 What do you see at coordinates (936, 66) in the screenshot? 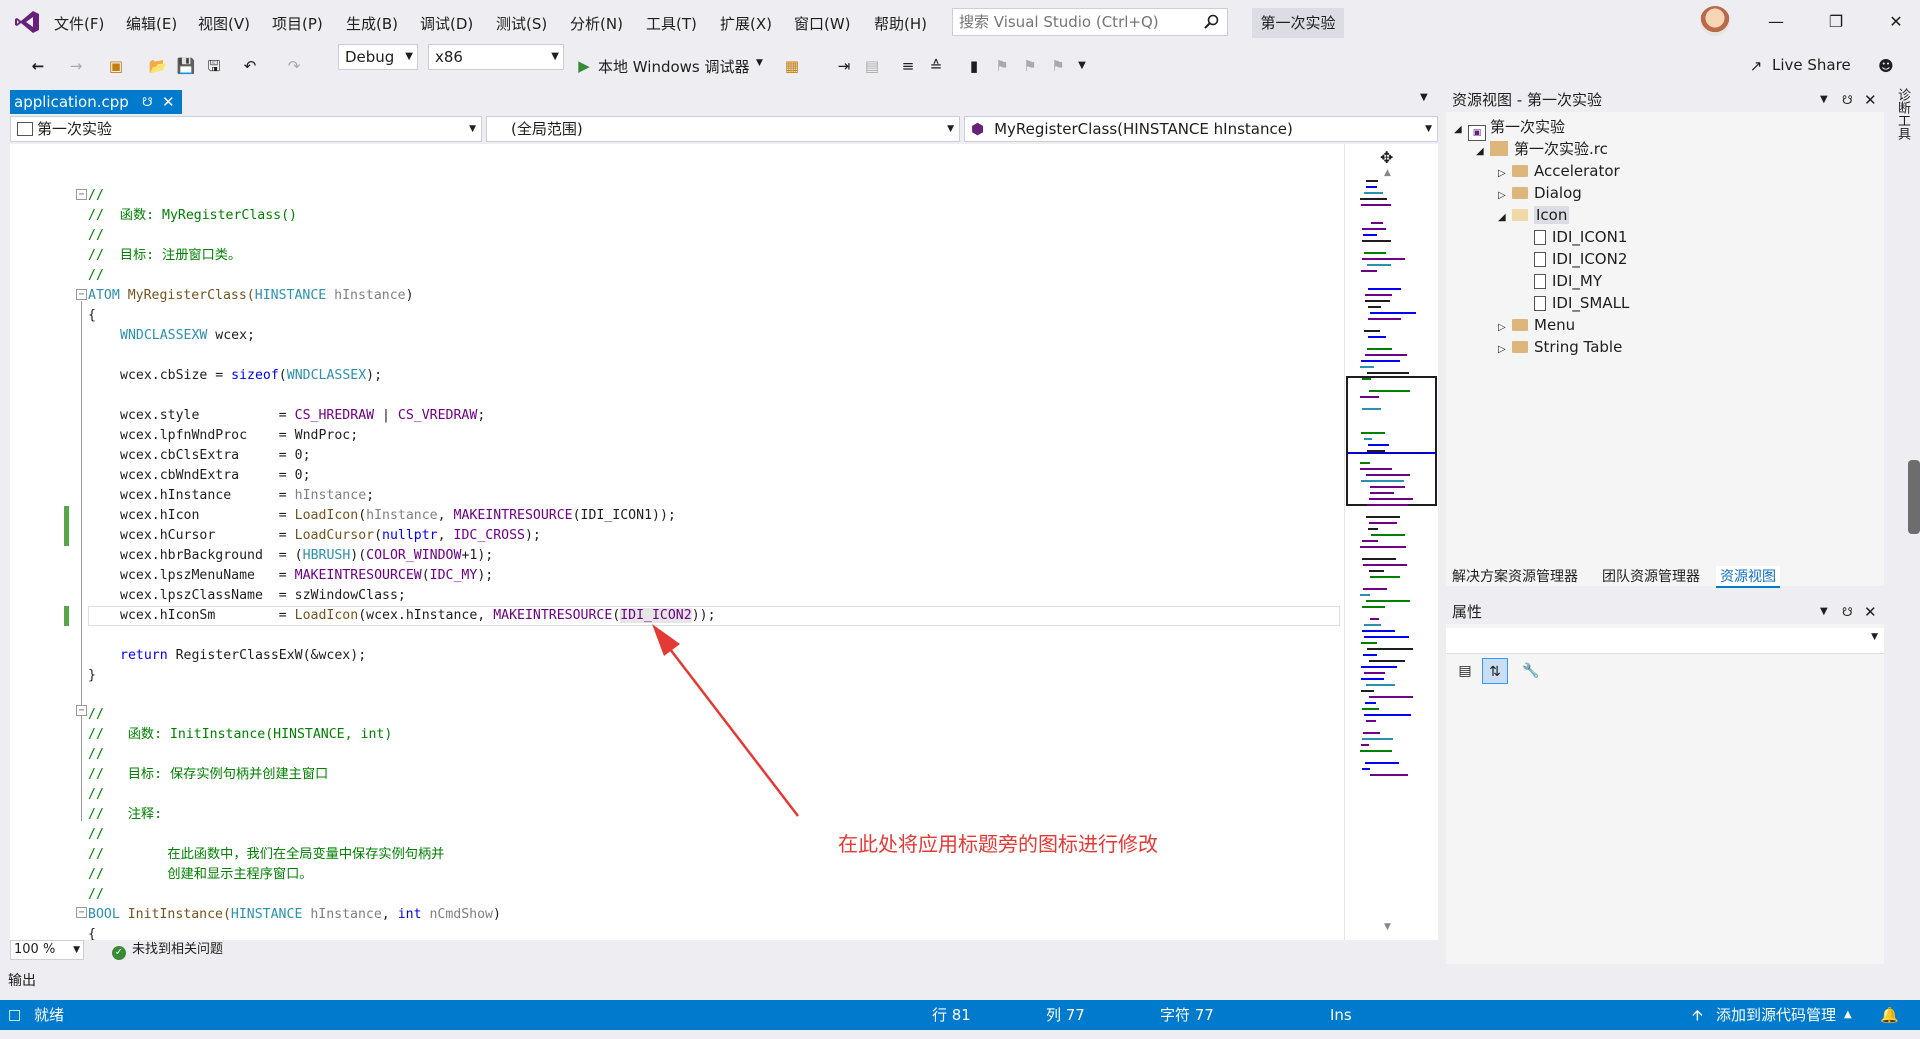
I see `uncomment-lines-icon: ≙` at bounding box center [936, 66].